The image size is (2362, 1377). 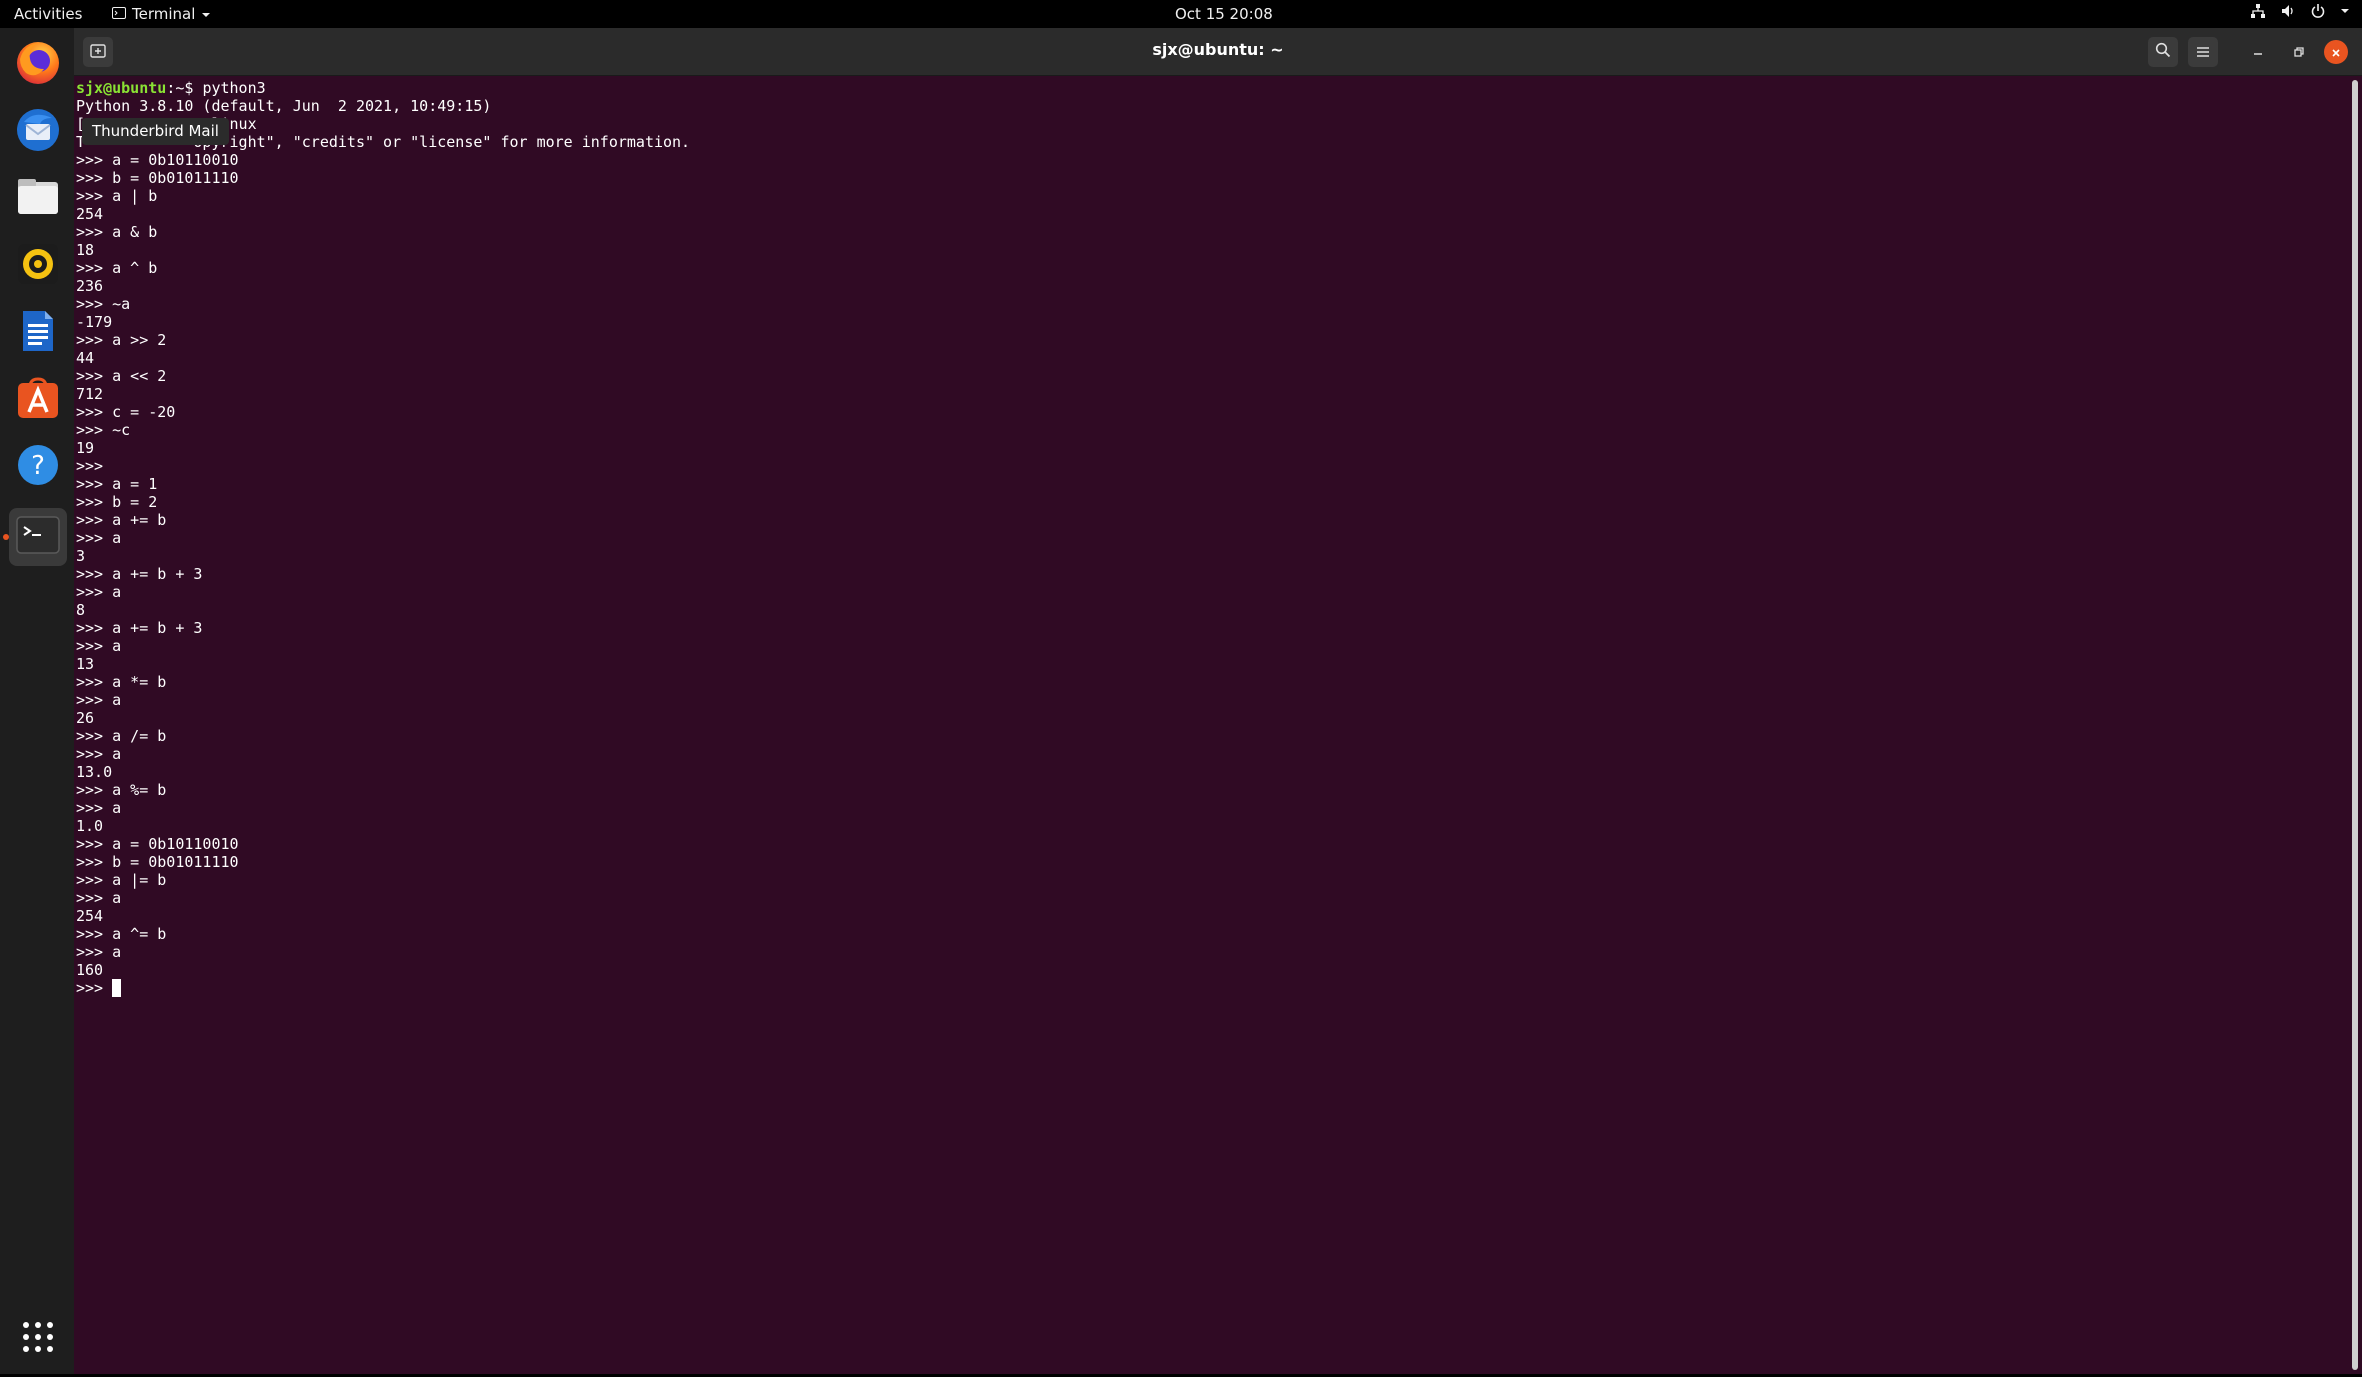 I want to click on files-icon, so click(x=38, y=199).